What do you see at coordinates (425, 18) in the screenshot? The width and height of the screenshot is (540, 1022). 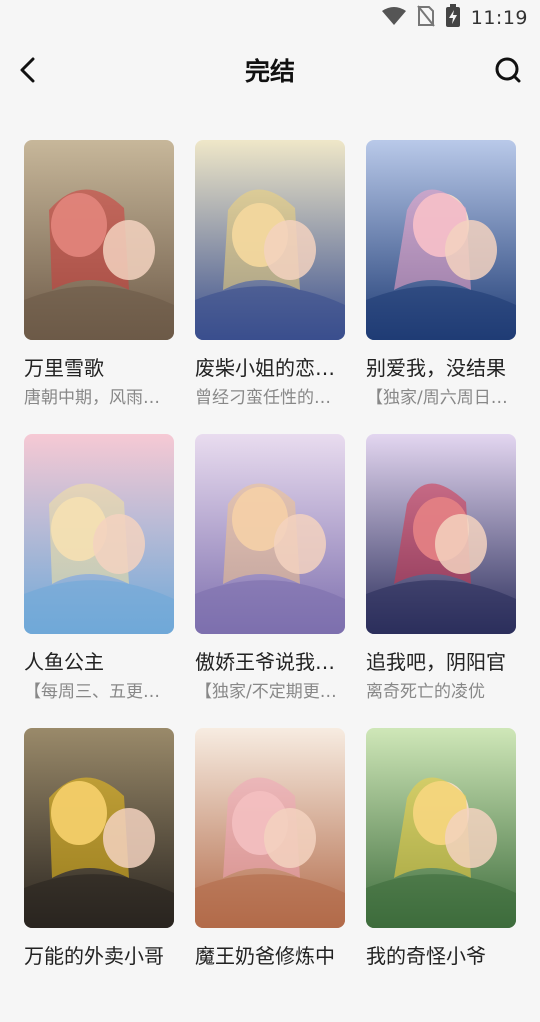 I see `no-sim-icon` at bounding box center [425, 18].